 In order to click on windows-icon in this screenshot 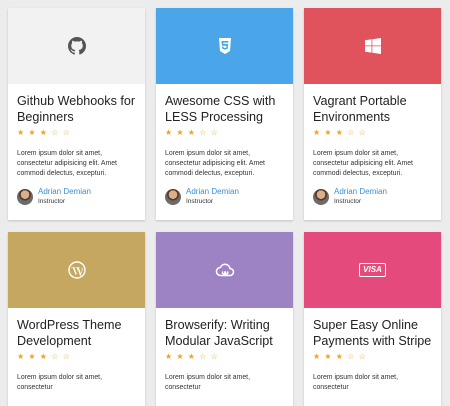, I will do `click(372, 46)`.